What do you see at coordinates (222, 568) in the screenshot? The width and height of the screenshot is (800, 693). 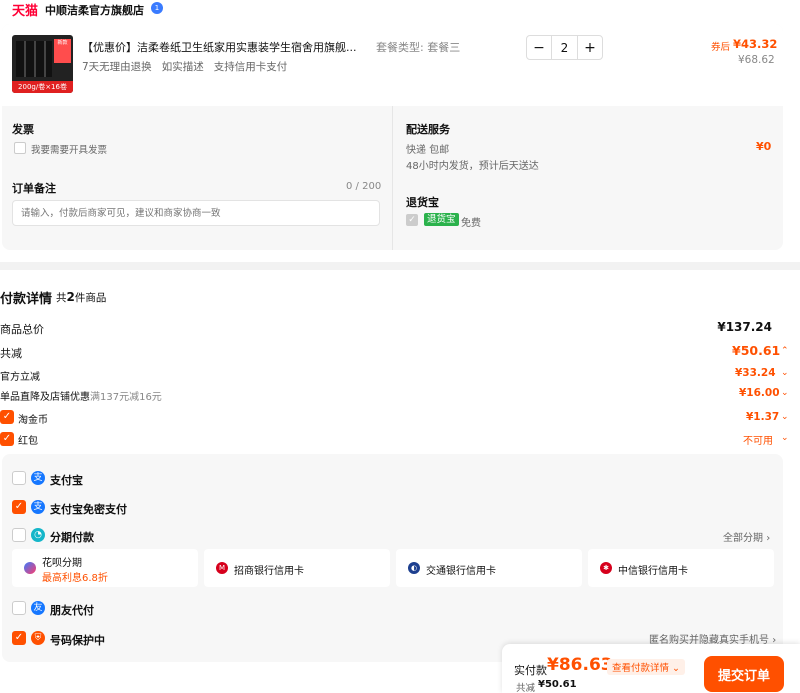 I see `cmb-icon: M` at bounding box center [222, 568].